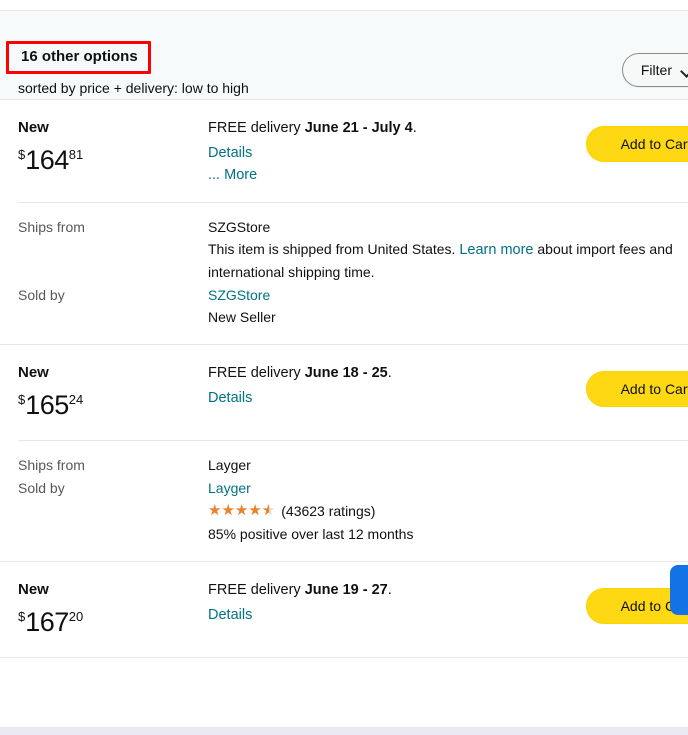 This screenshot has height=735, width=688. I want to click on price-fraction: 81, so click(76, 154).